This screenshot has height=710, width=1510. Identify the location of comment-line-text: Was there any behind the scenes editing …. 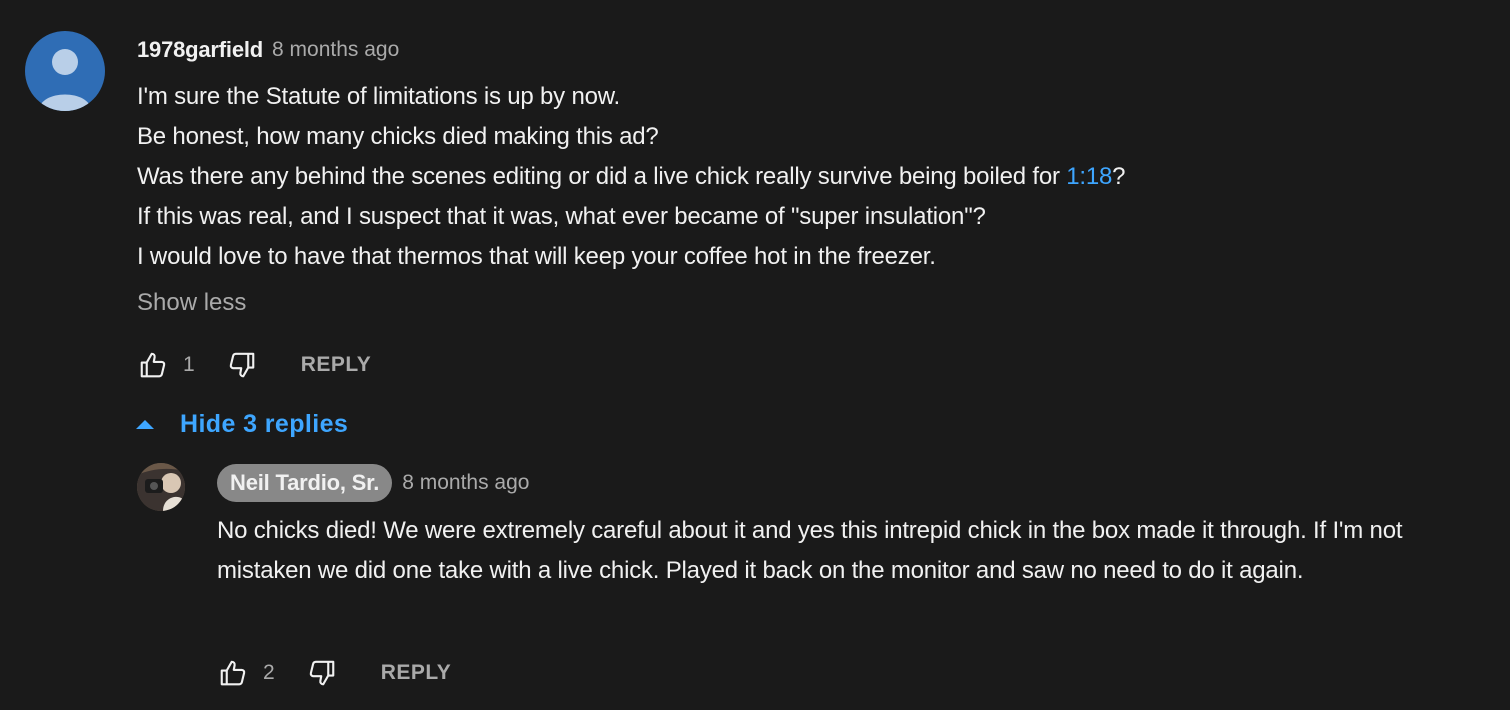
(602, 176).